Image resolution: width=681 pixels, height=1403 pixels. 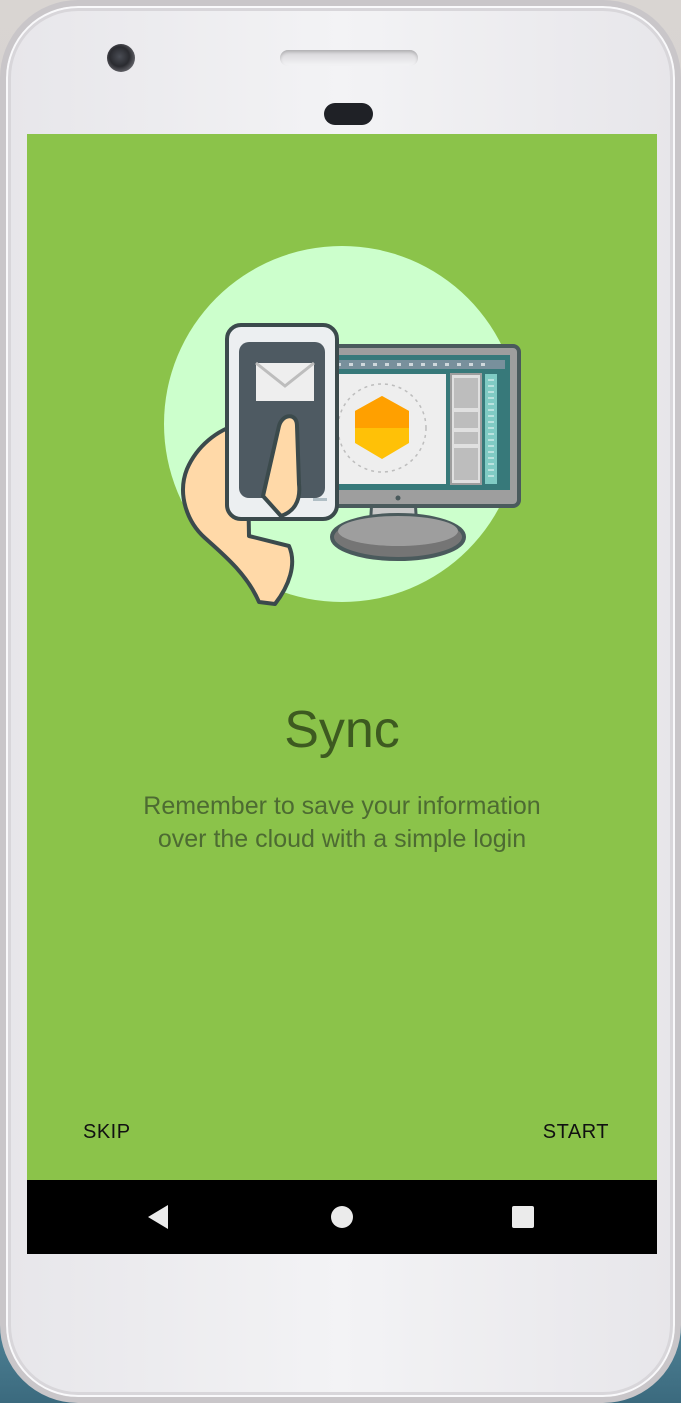 What do you see at coordinates (107, 1132) in the screenshot?
I see `skip-button: SKIP` at bounding box center [107, 1132].